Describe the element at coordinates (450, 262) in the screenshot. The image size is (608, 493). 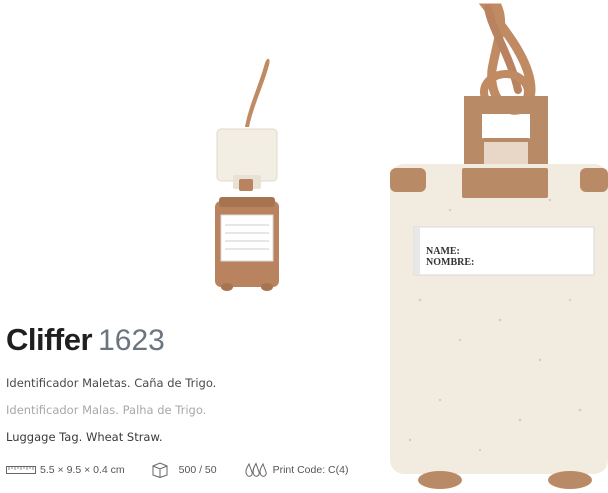
I see `tag-label-nombre: NOMBRE:` at that location.